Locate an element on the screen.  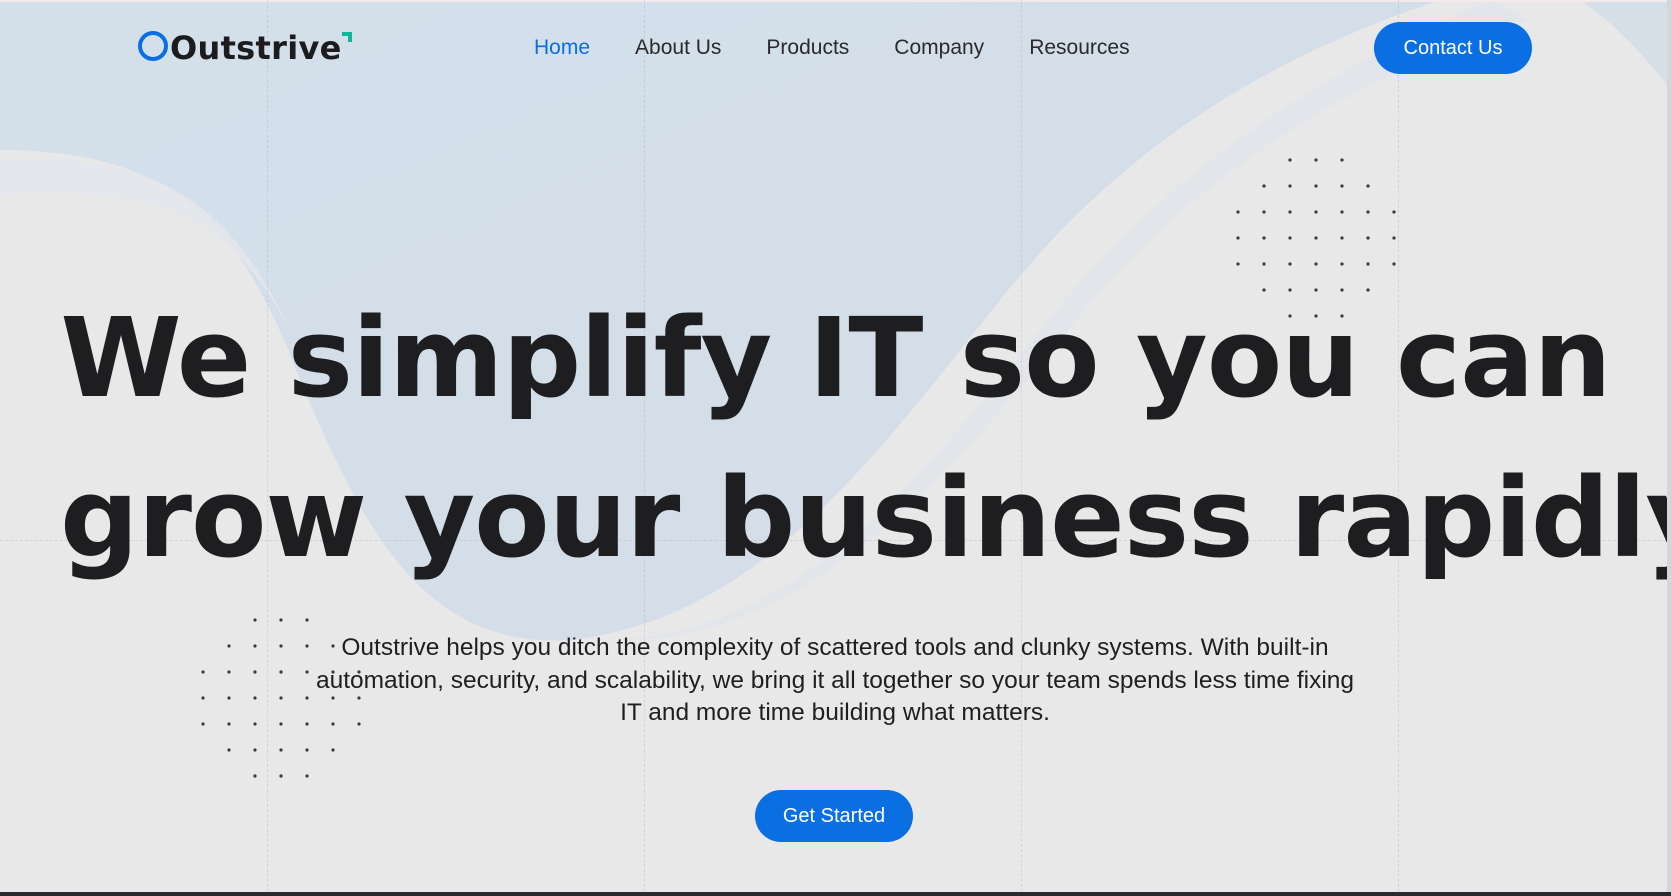
nav-item-about-us: About Us is located at coordinates (678, 48).